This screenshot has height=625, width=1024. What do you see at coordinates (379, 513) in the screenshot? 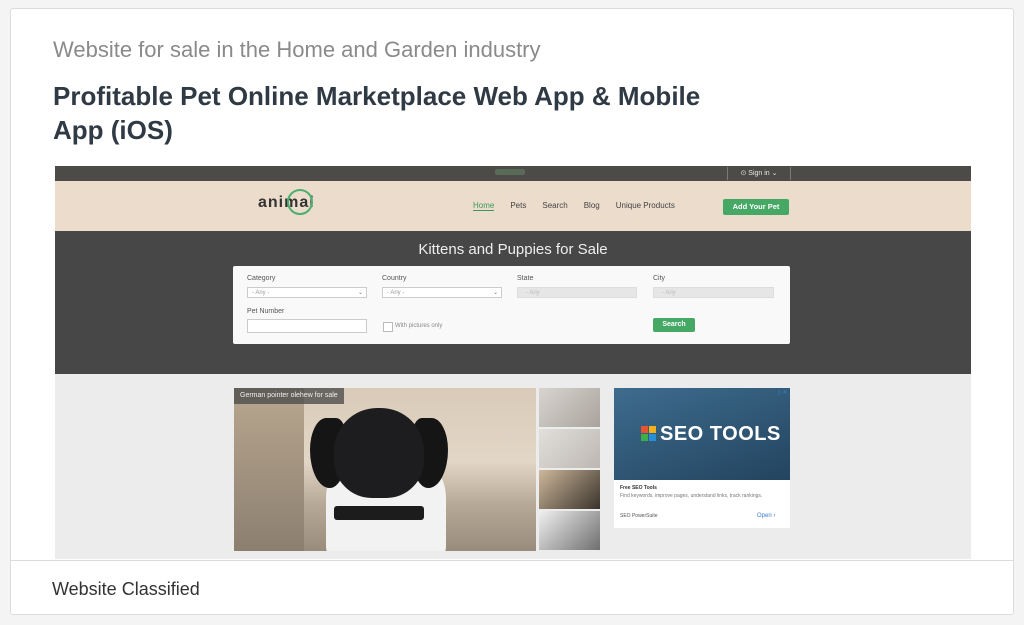
I see `dog-harness` at bounding box center [379, 513].